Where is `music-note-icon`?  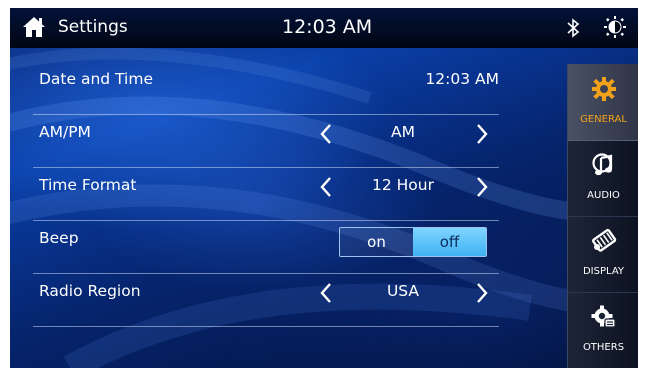 music-note-icon is located at coordinates (602, 164).